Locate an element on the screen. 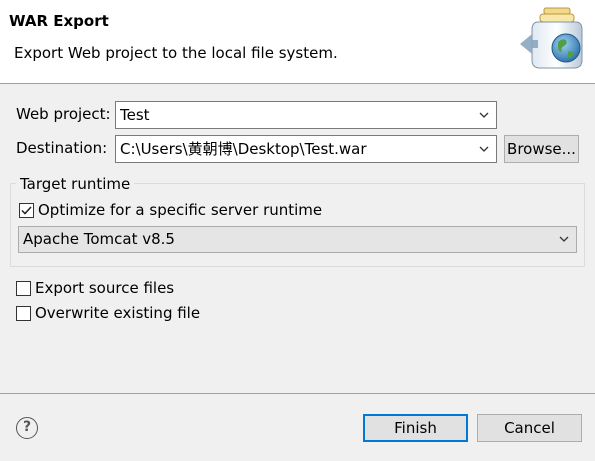 The width and height of the screenshot is (595, 461). footer-separator is located at coordinates (297, 393).